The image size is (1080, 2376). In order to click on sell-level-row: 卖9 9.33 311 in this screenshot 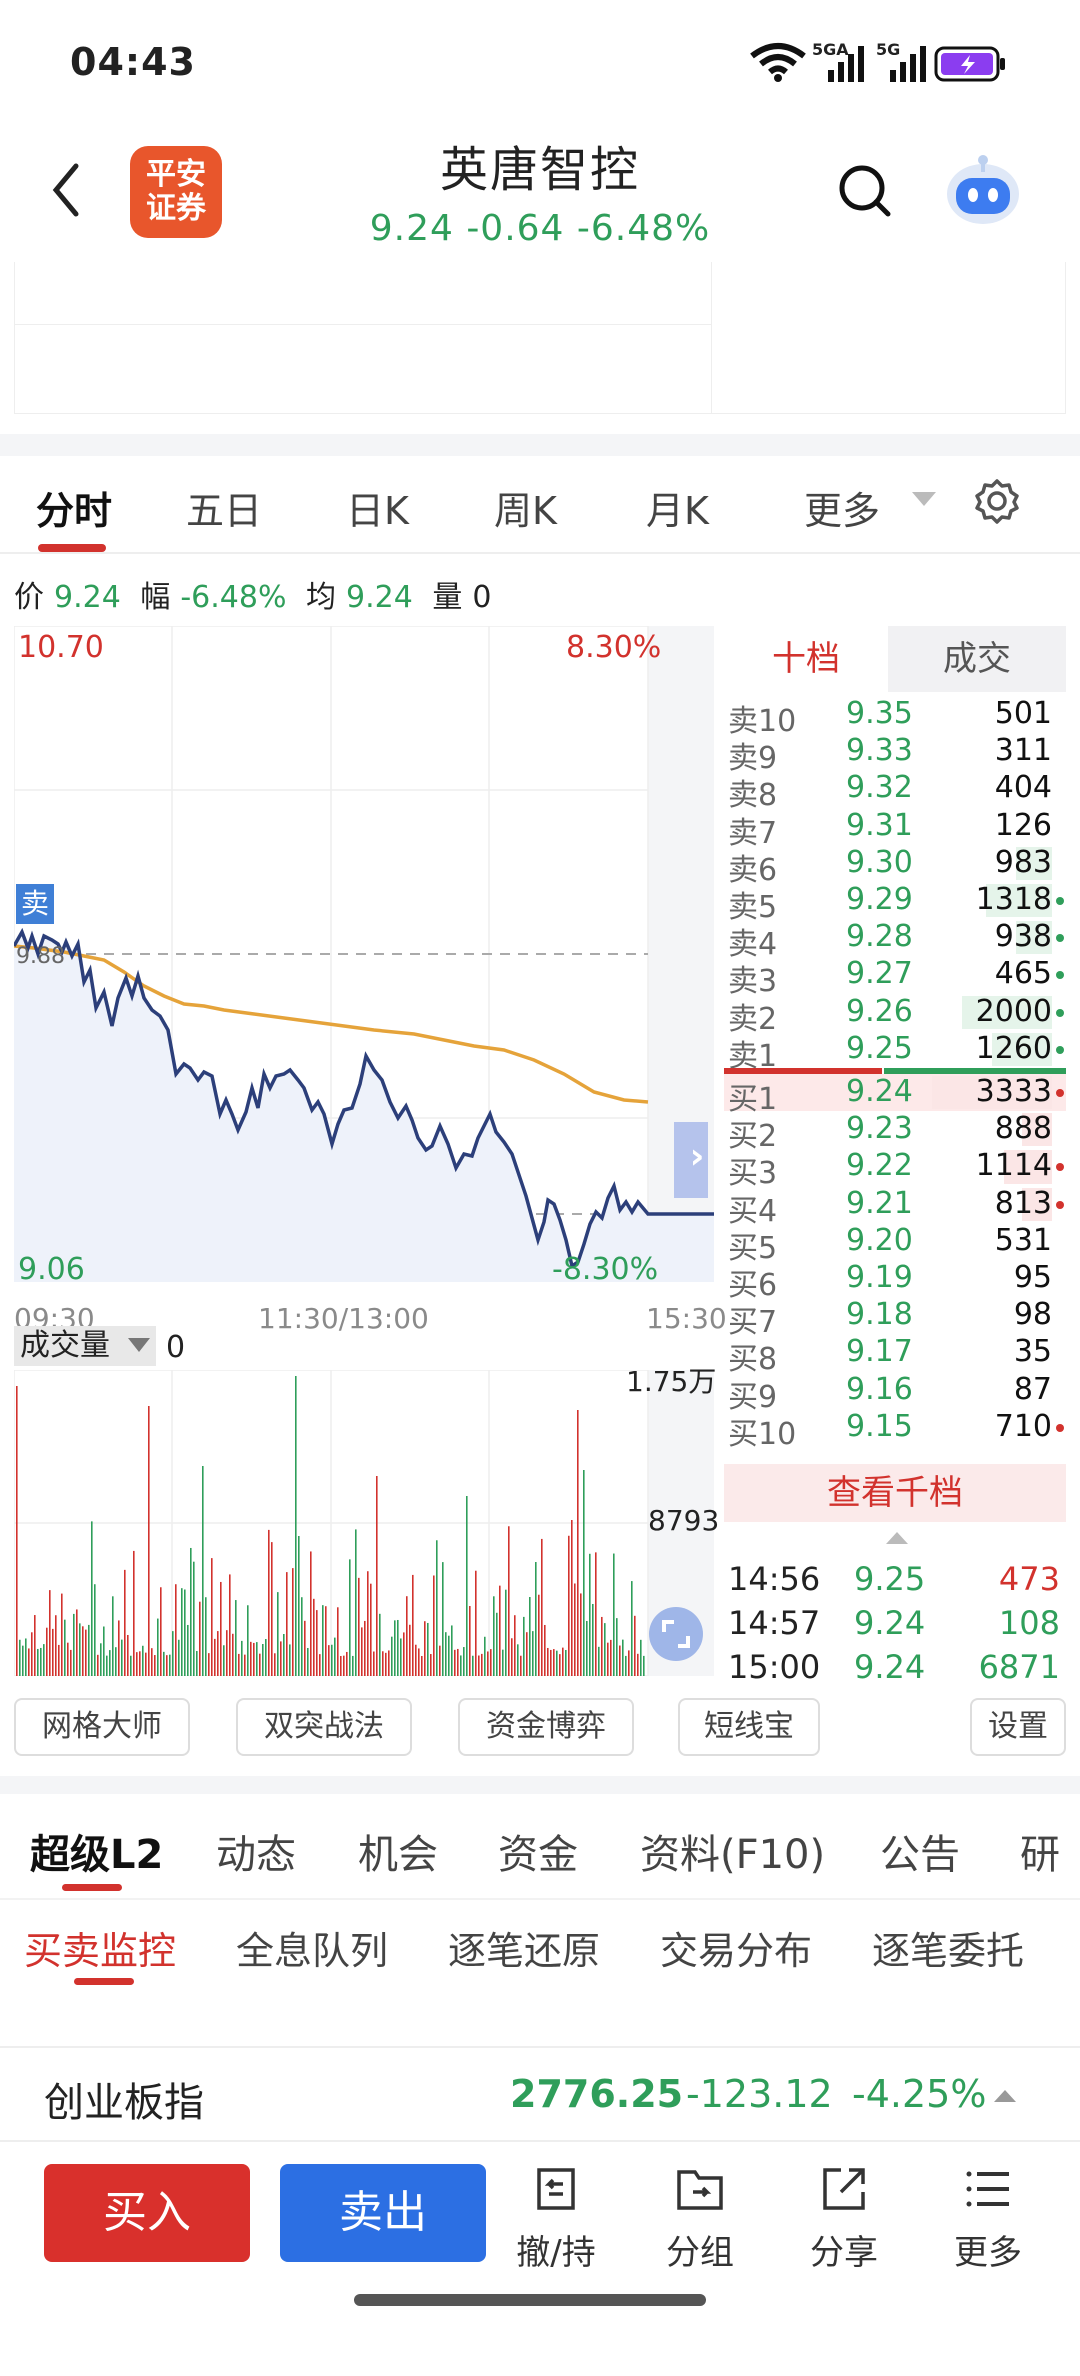, I will do `click(895, 754)`.